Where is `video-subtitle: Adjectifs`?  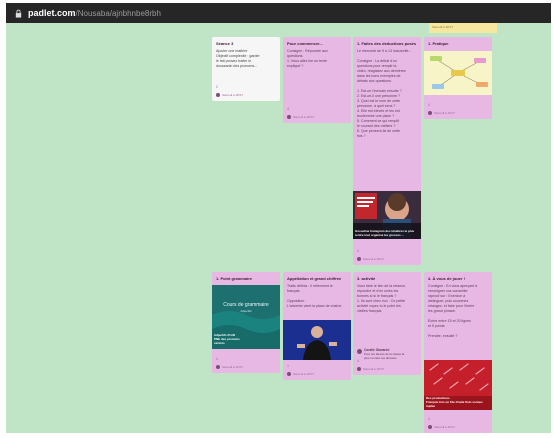
video-subtitle: Adjectifs is located at coordinates (246, 311).